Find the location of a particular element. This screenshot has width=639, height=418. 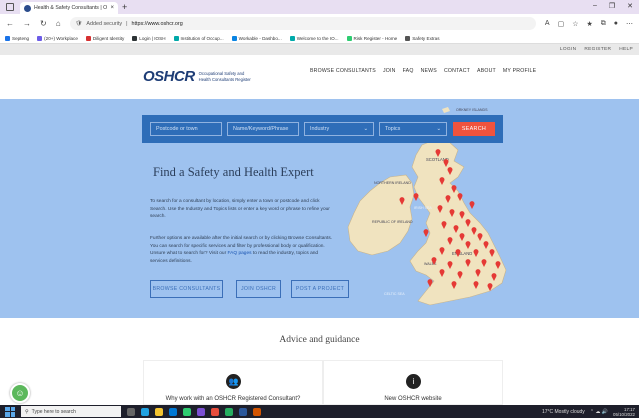

nav-contact: CONTACT is located at coordinates (457, 71).